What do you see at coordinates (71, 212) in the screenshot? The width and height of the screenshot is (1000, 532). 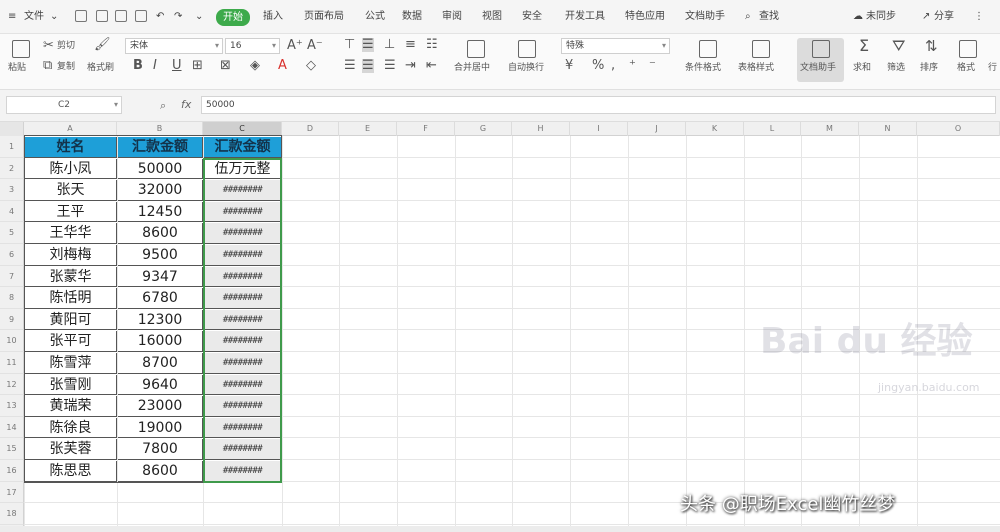 I see `name-cell: 王平` at bounding box center [71, 212].